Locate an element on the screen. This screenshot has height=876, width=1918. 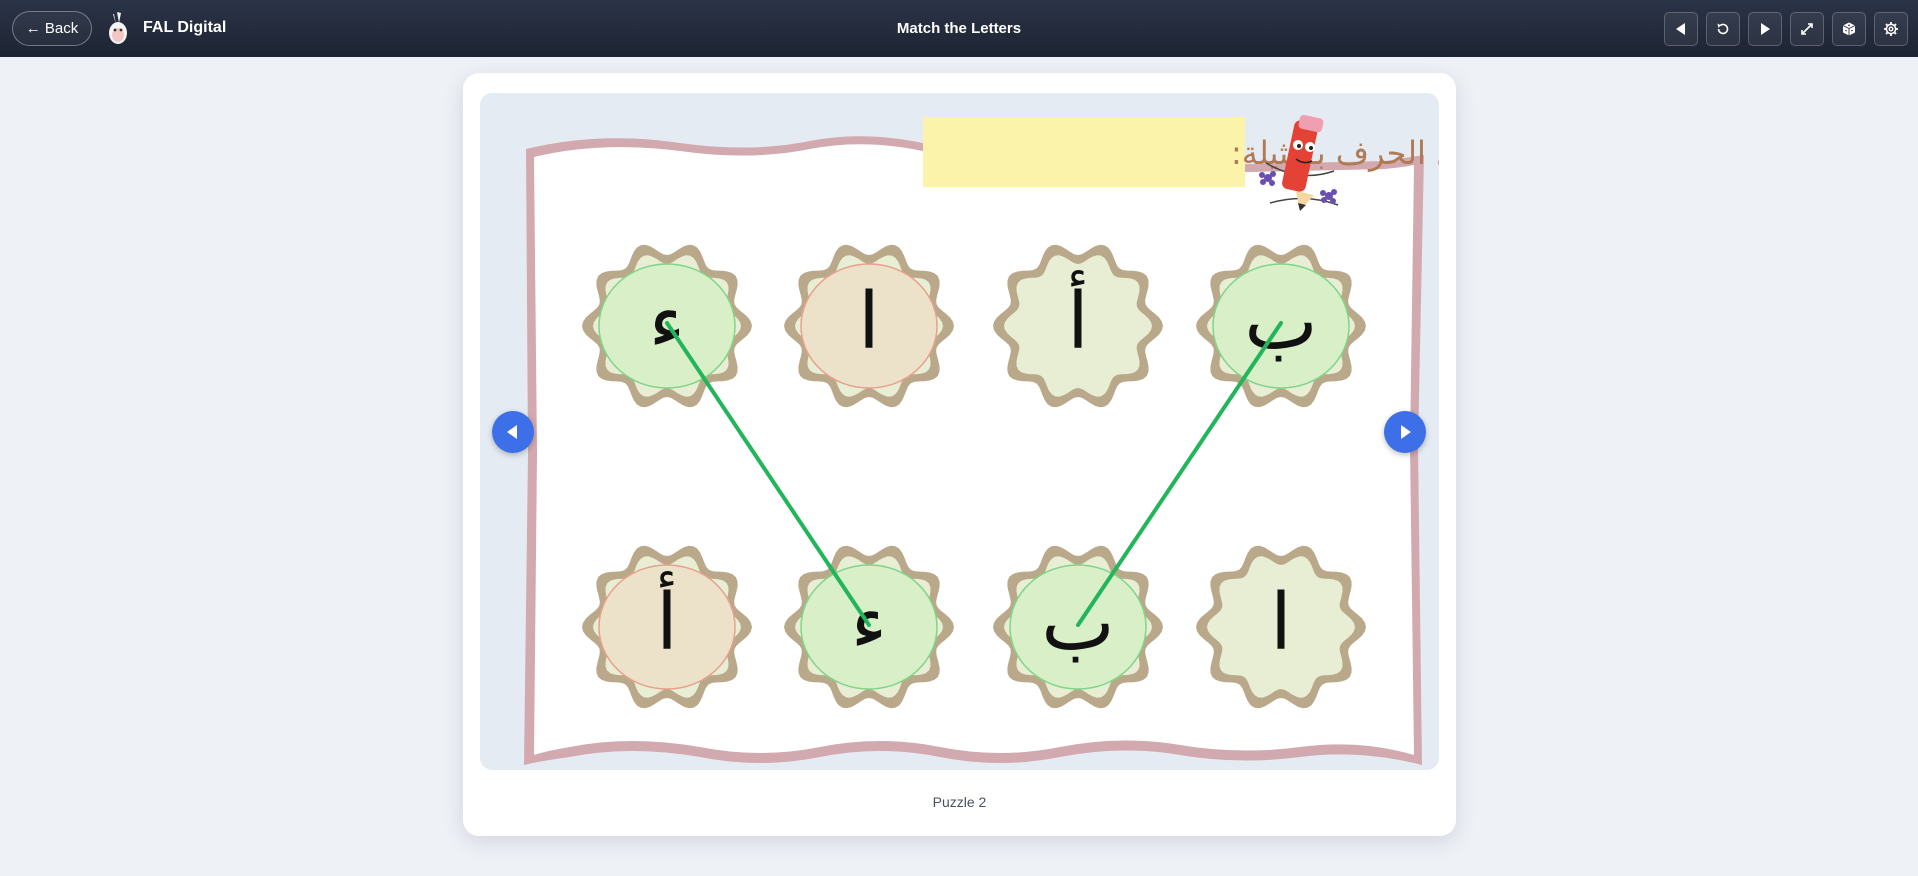
dice-icon is located at coordinates (1849, 29).